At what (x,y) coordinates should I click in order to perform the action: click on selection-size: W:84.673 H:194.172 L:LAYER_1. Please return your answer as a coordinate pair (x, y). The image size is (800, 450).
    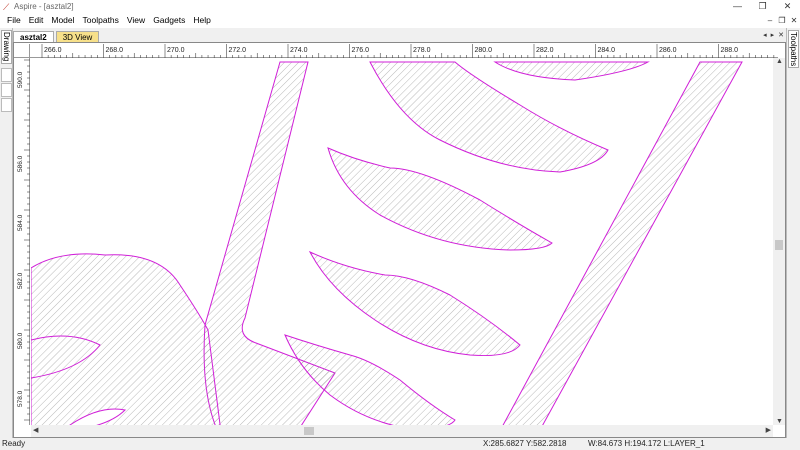
    Looking at the image, I should click on (646, 443).